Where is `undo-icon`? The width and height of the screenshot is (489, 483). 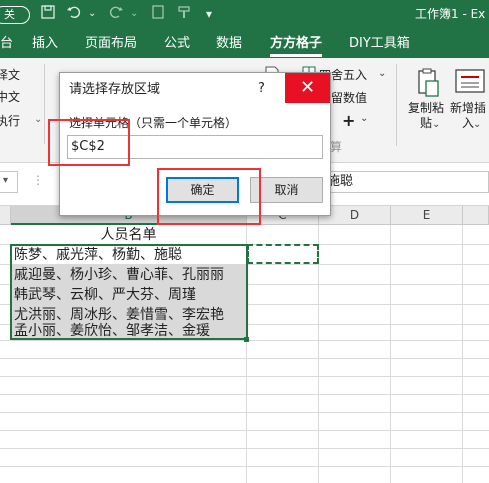
undo-icon is located at coordinates (74, 14).